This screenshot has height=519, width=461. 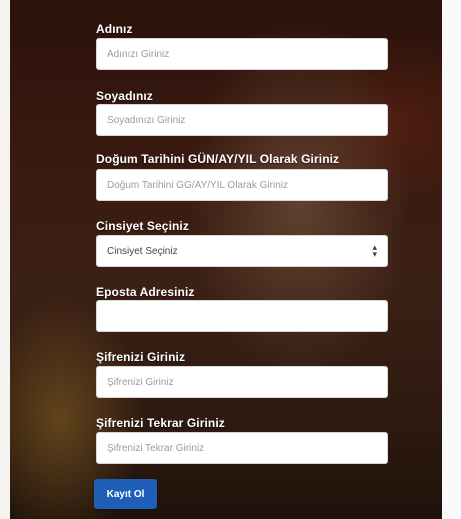 I want to click on surname-placeholder: Soyadınızı Giriniz, so click(x=146, y=120).